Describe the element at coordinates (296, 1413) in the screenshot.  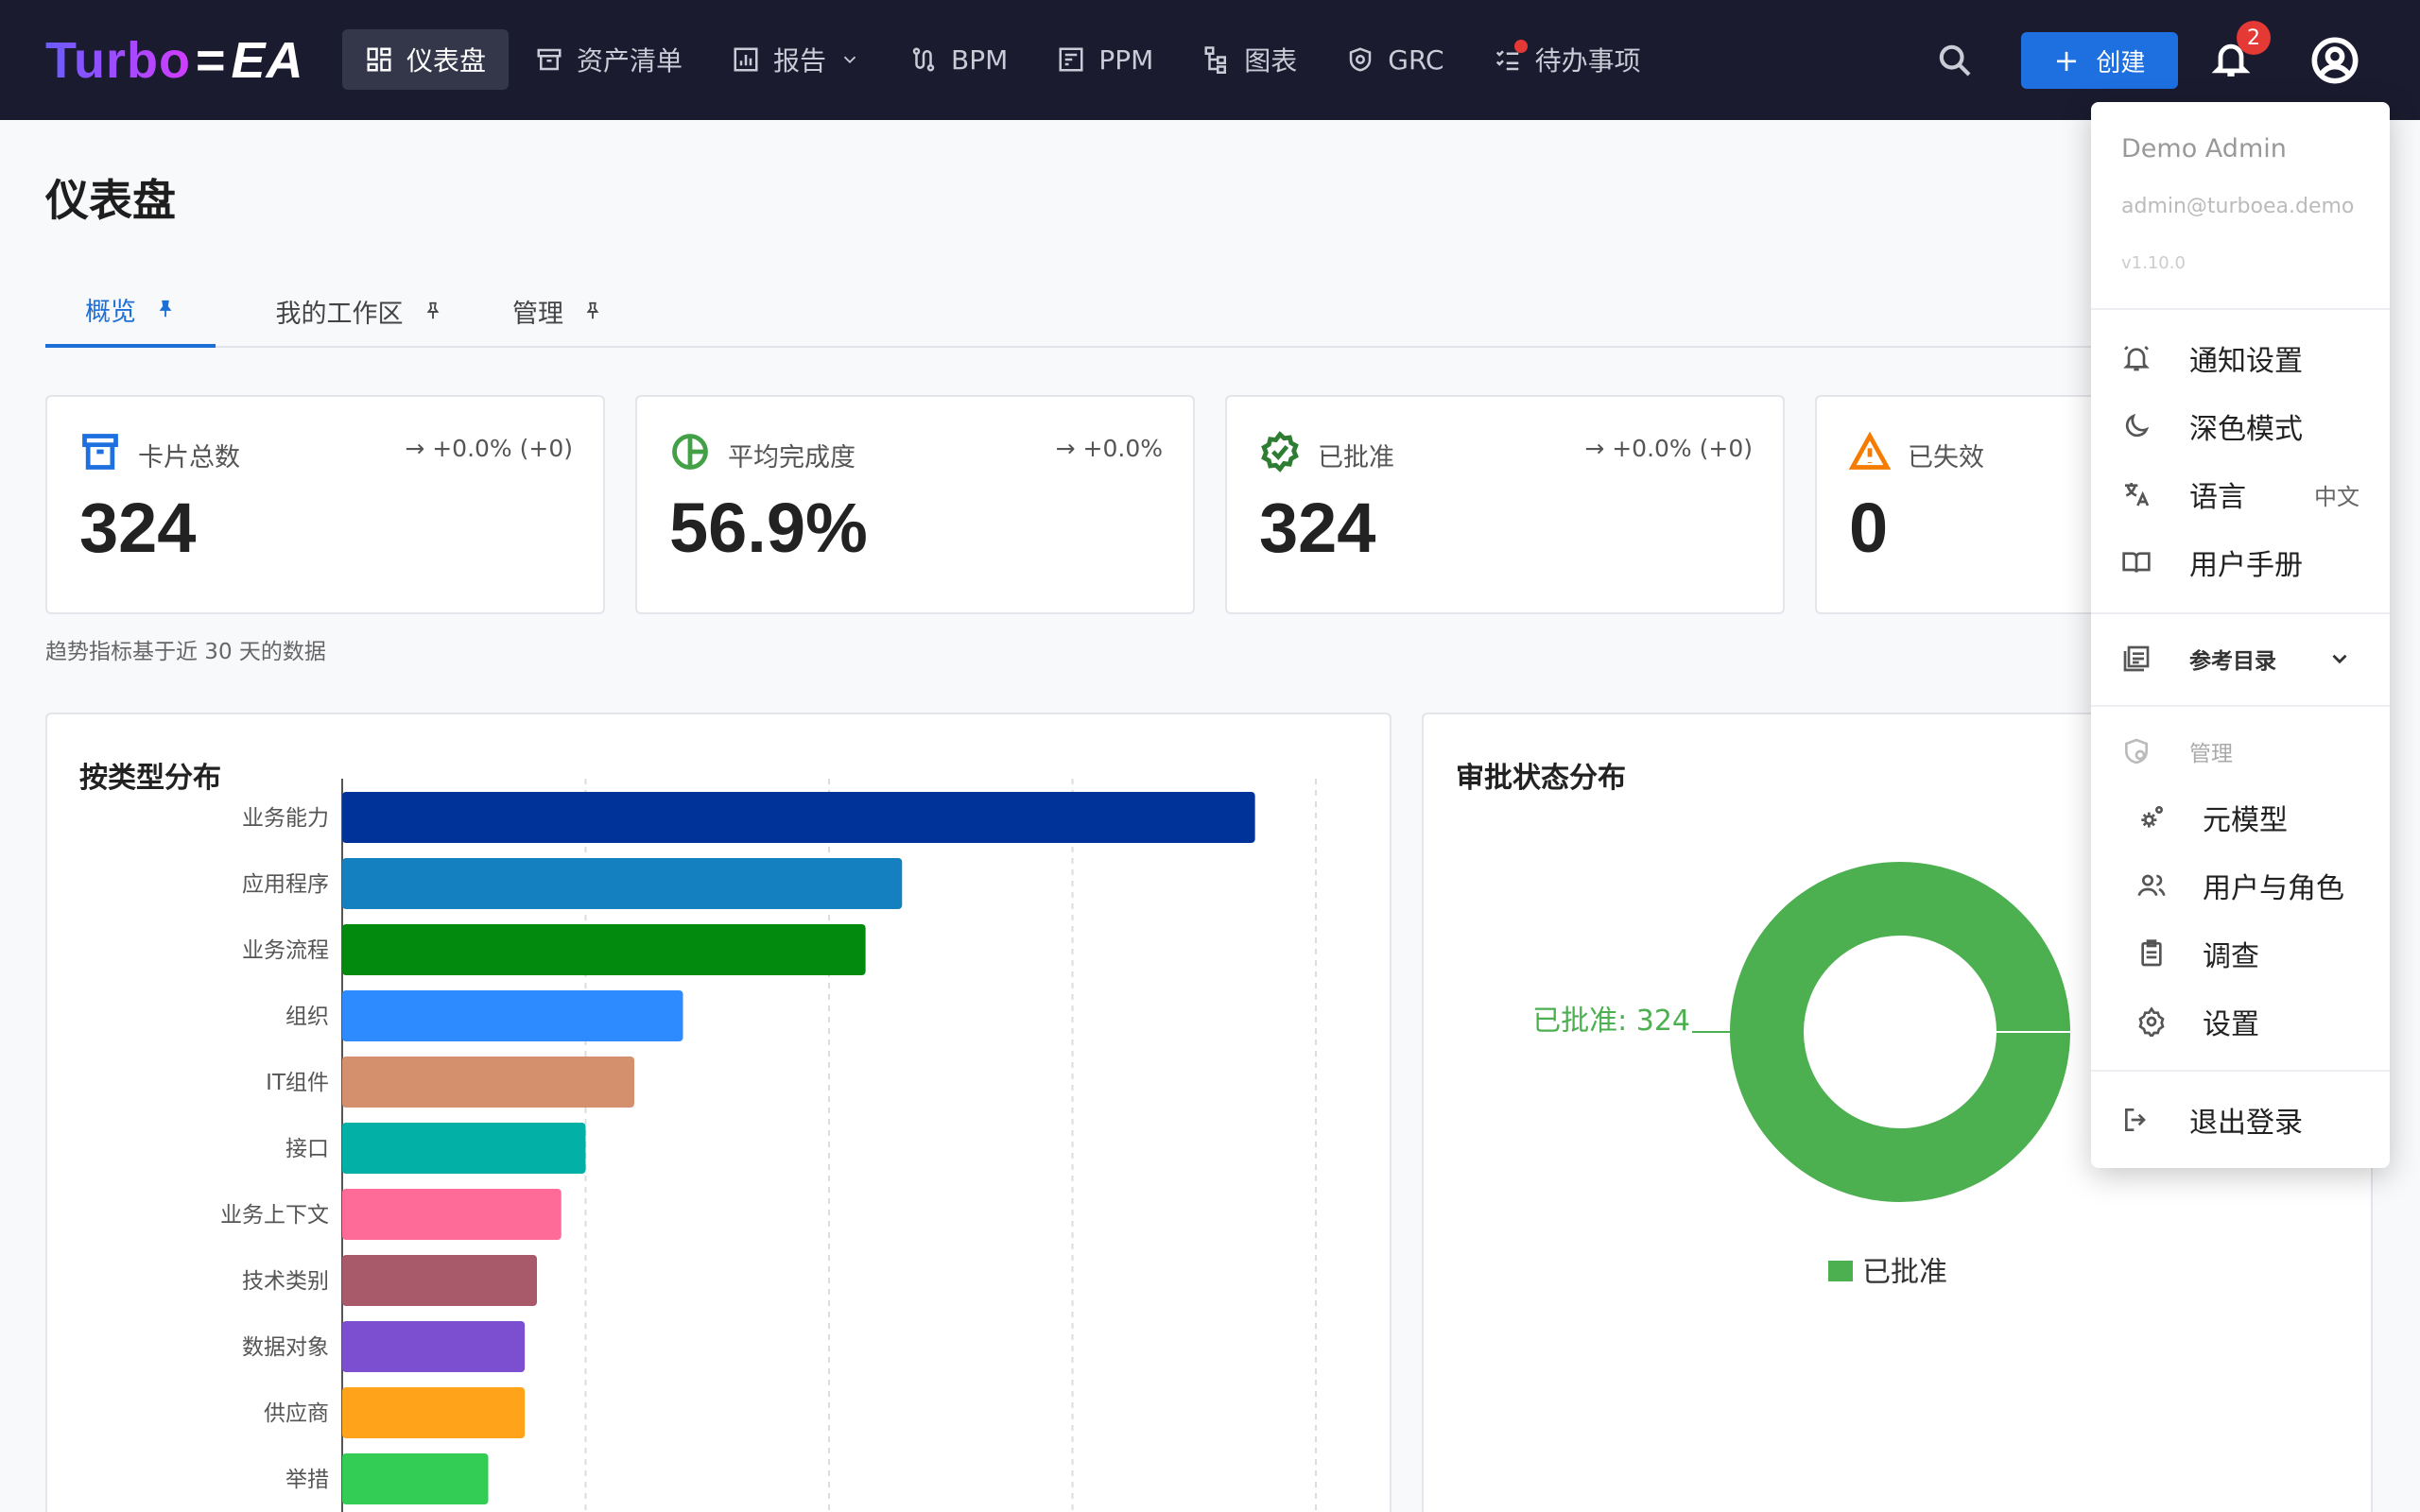
I see `category-tick-label: 供应商` at that location.